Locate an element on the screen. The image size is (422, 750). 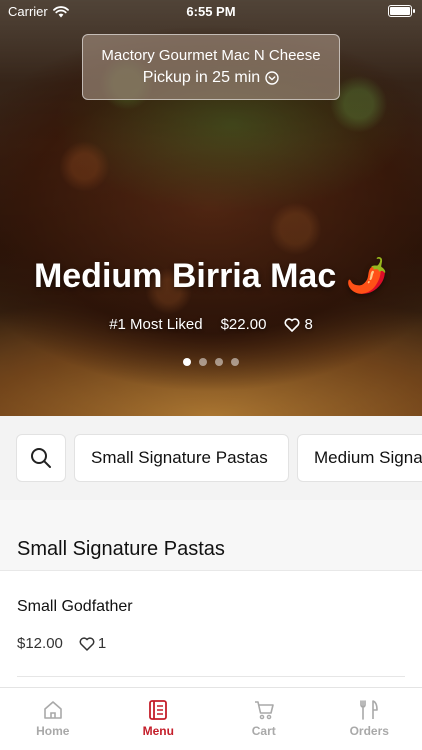
orders-icon is located at coordinates (369, 710).